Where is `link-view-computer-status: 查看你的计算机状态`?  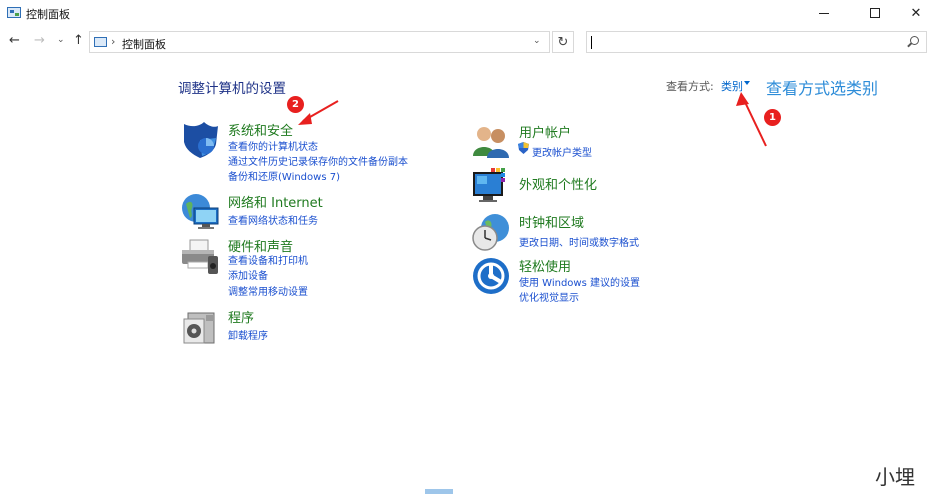
link-view-computer-status: 查看你的计算机状态 is located at coordinates (273, 145).